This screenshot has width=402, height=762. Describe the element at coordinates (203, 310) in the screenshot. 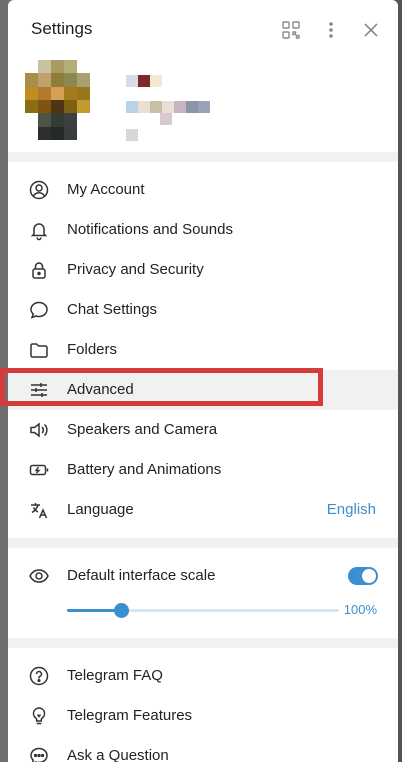

I see `menu-item-chat-settings: Chat Settings` at that location.